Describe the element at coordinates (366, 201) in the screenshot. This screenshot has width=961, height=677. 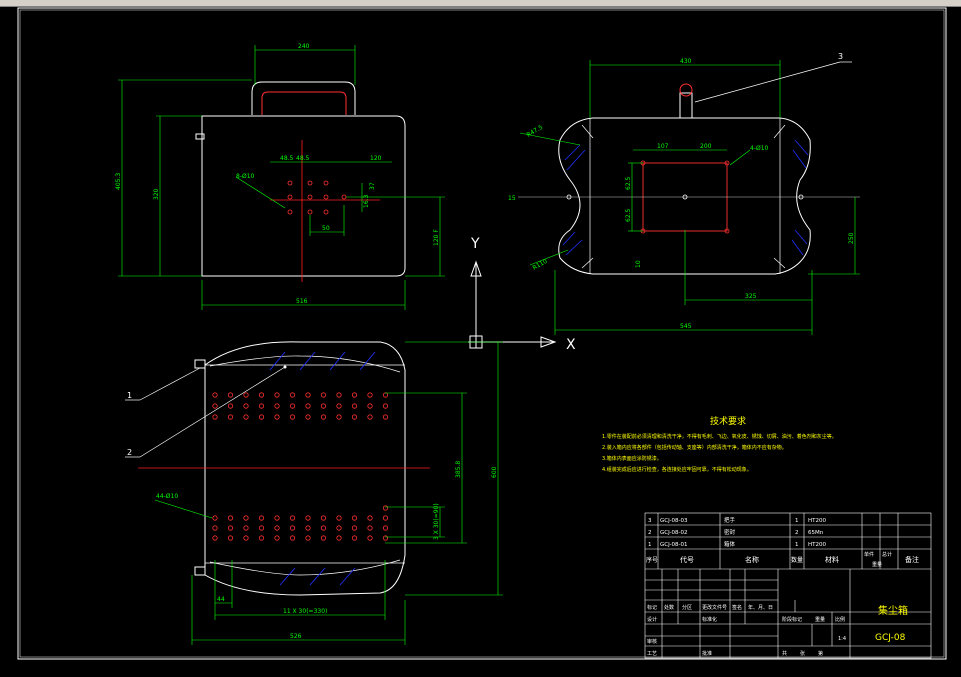
I see `dim-side-a: 16.3` at that location.